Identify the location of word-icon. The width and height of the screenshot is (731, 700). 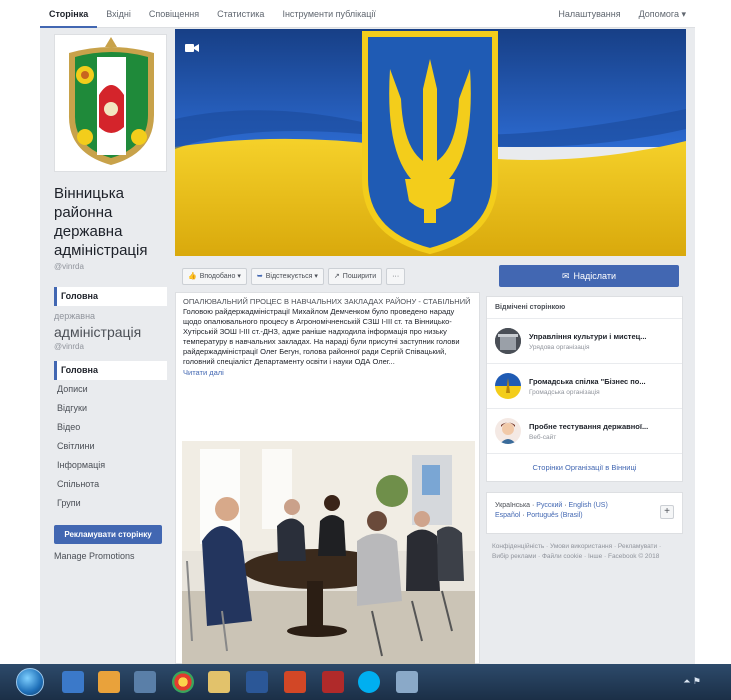
(257, 682).